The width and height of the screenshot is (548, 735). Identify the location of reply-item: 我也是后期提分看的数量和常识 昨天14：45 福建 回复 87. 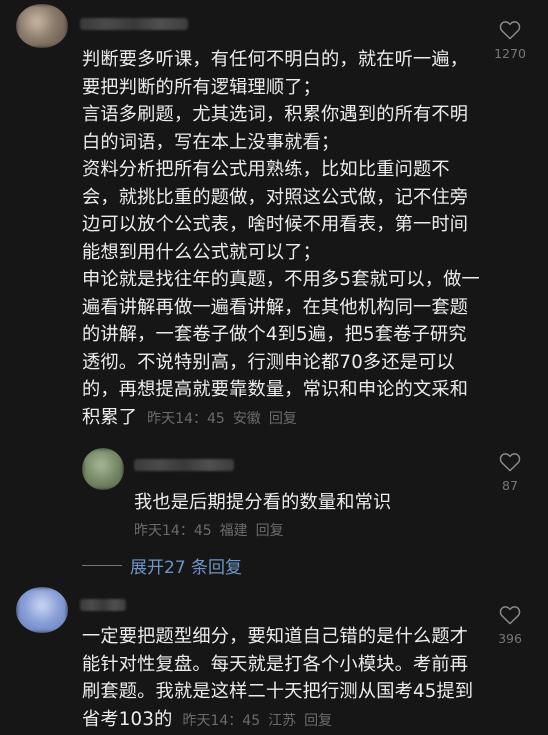
(274, 490).